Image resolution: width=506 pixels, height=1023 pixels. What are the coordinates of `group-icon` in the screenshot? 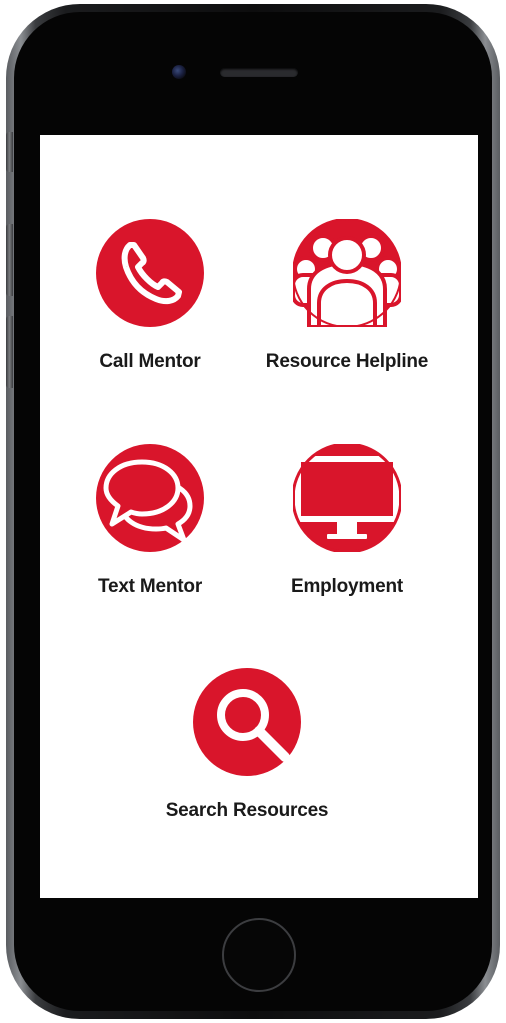 It's located at (347, 273).